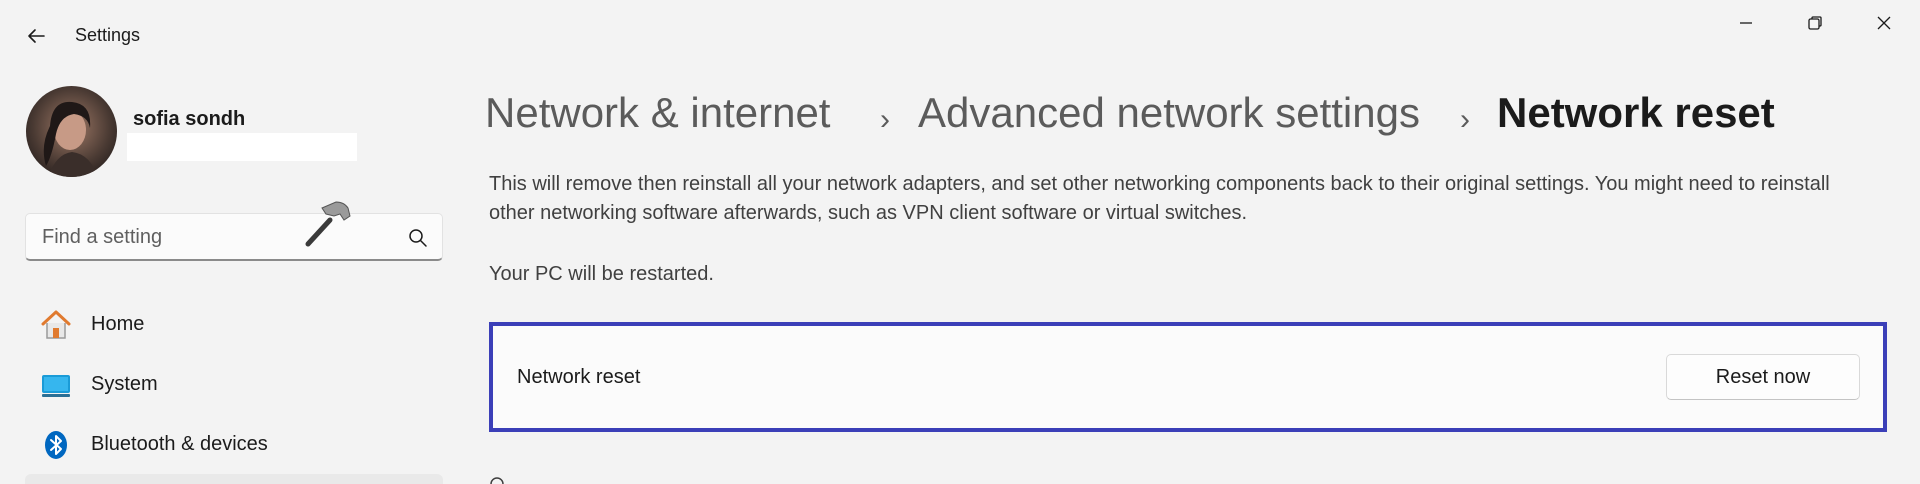 This screenshot has height=484, width=1920. I want to click on nav-item-bluetooth-devices: Bluetooth & devices, so click(234, 444).